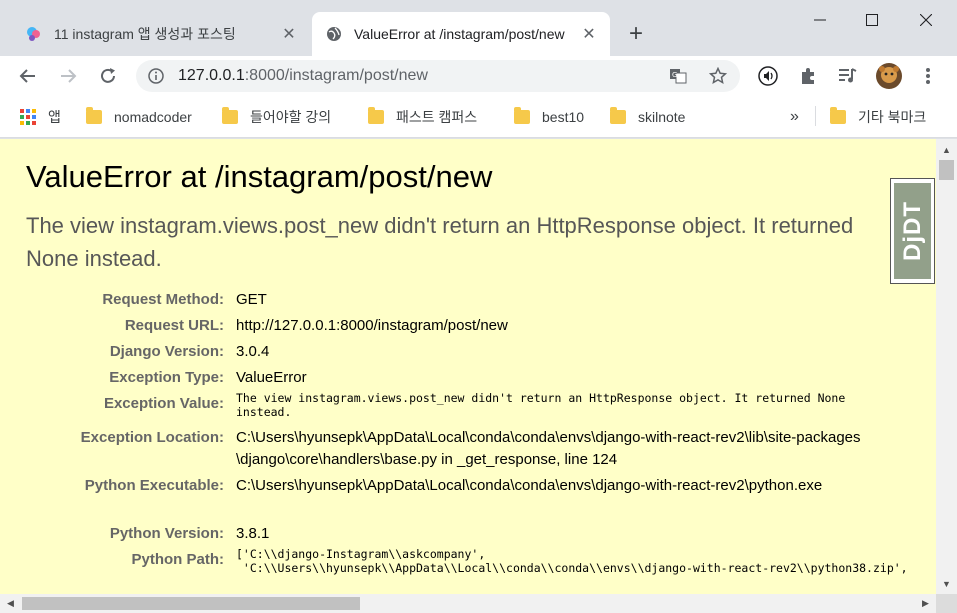 This screenshot has width=957, height=613. What do you see at coordinates (946, 603) in the screenshot?
I see `scrollbar-corner` at bounding box center [946, 603].